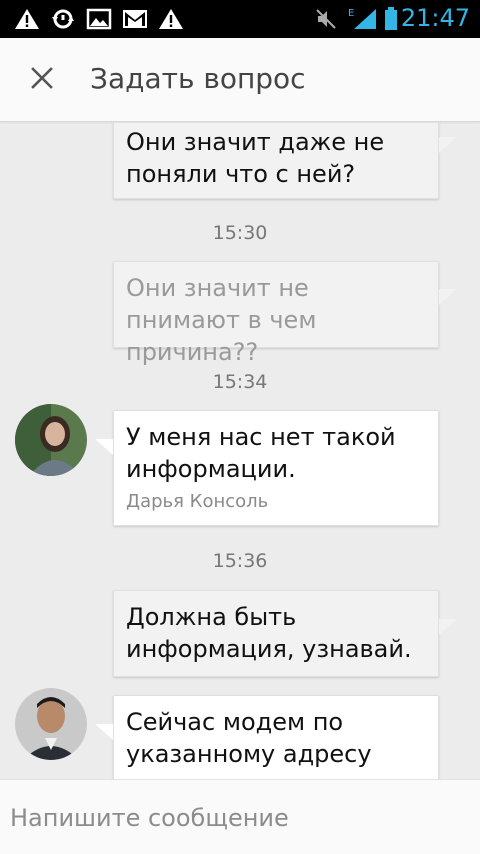 This screenshot has height=854, width=480. What do you see at coordinates (63, 19) in the screenshot?
I see `sync-icon` at bounding box center [63, 19].